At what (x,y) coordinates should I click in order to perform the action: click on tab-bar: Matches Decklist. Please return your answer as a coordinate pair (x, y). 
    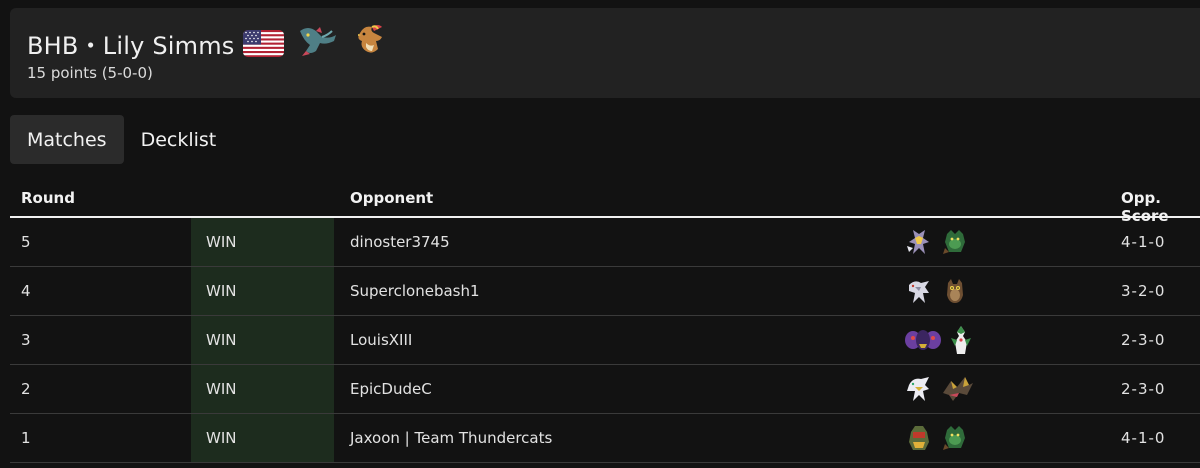
    Looking at the image, I should click on (121, 139).